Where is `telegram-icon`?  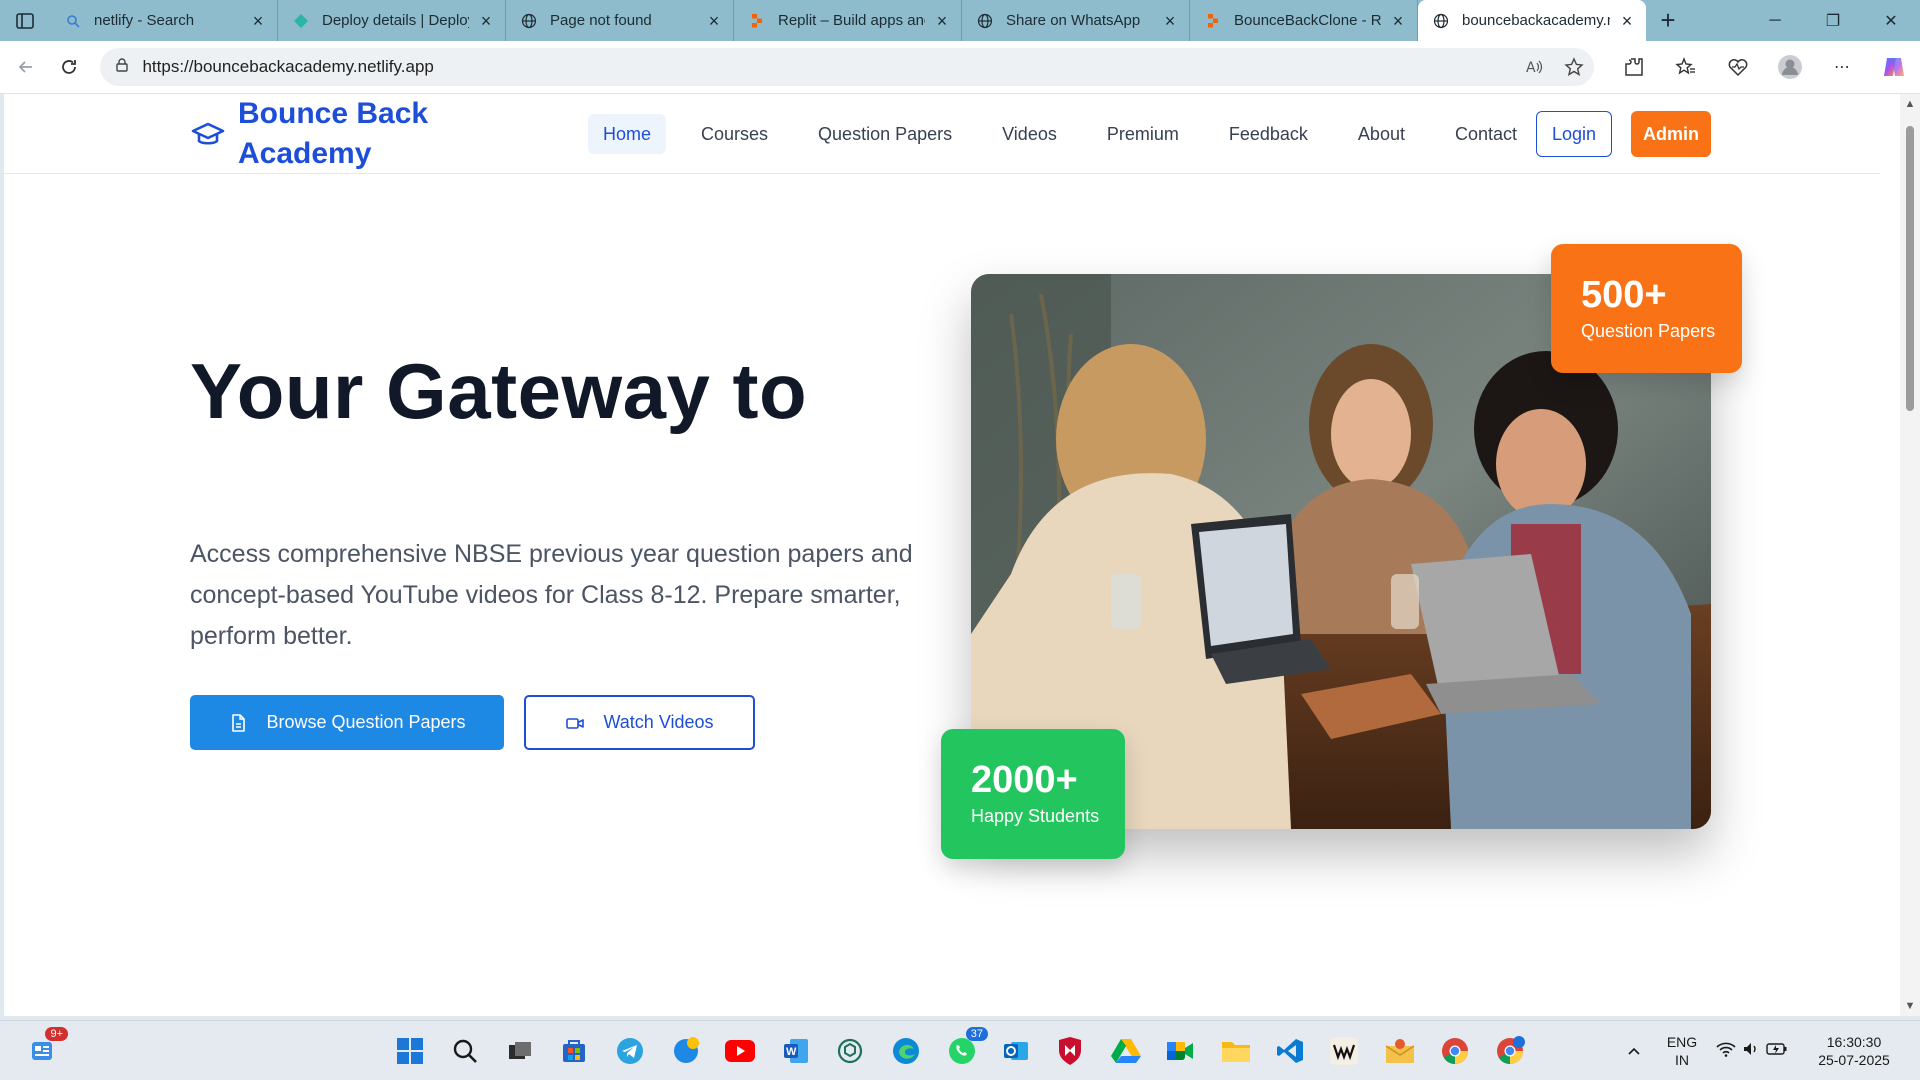 telegram-icon is located at coordinates (630, 1051).